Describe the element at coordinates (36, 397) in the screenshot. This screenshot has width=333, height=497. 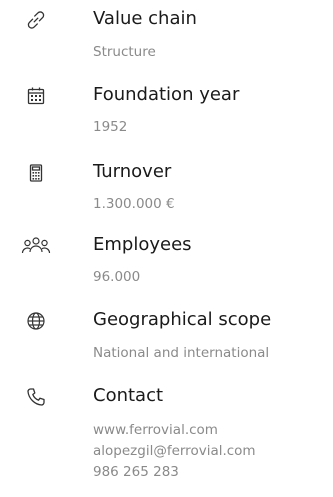
I see `phone-icon` at that location.